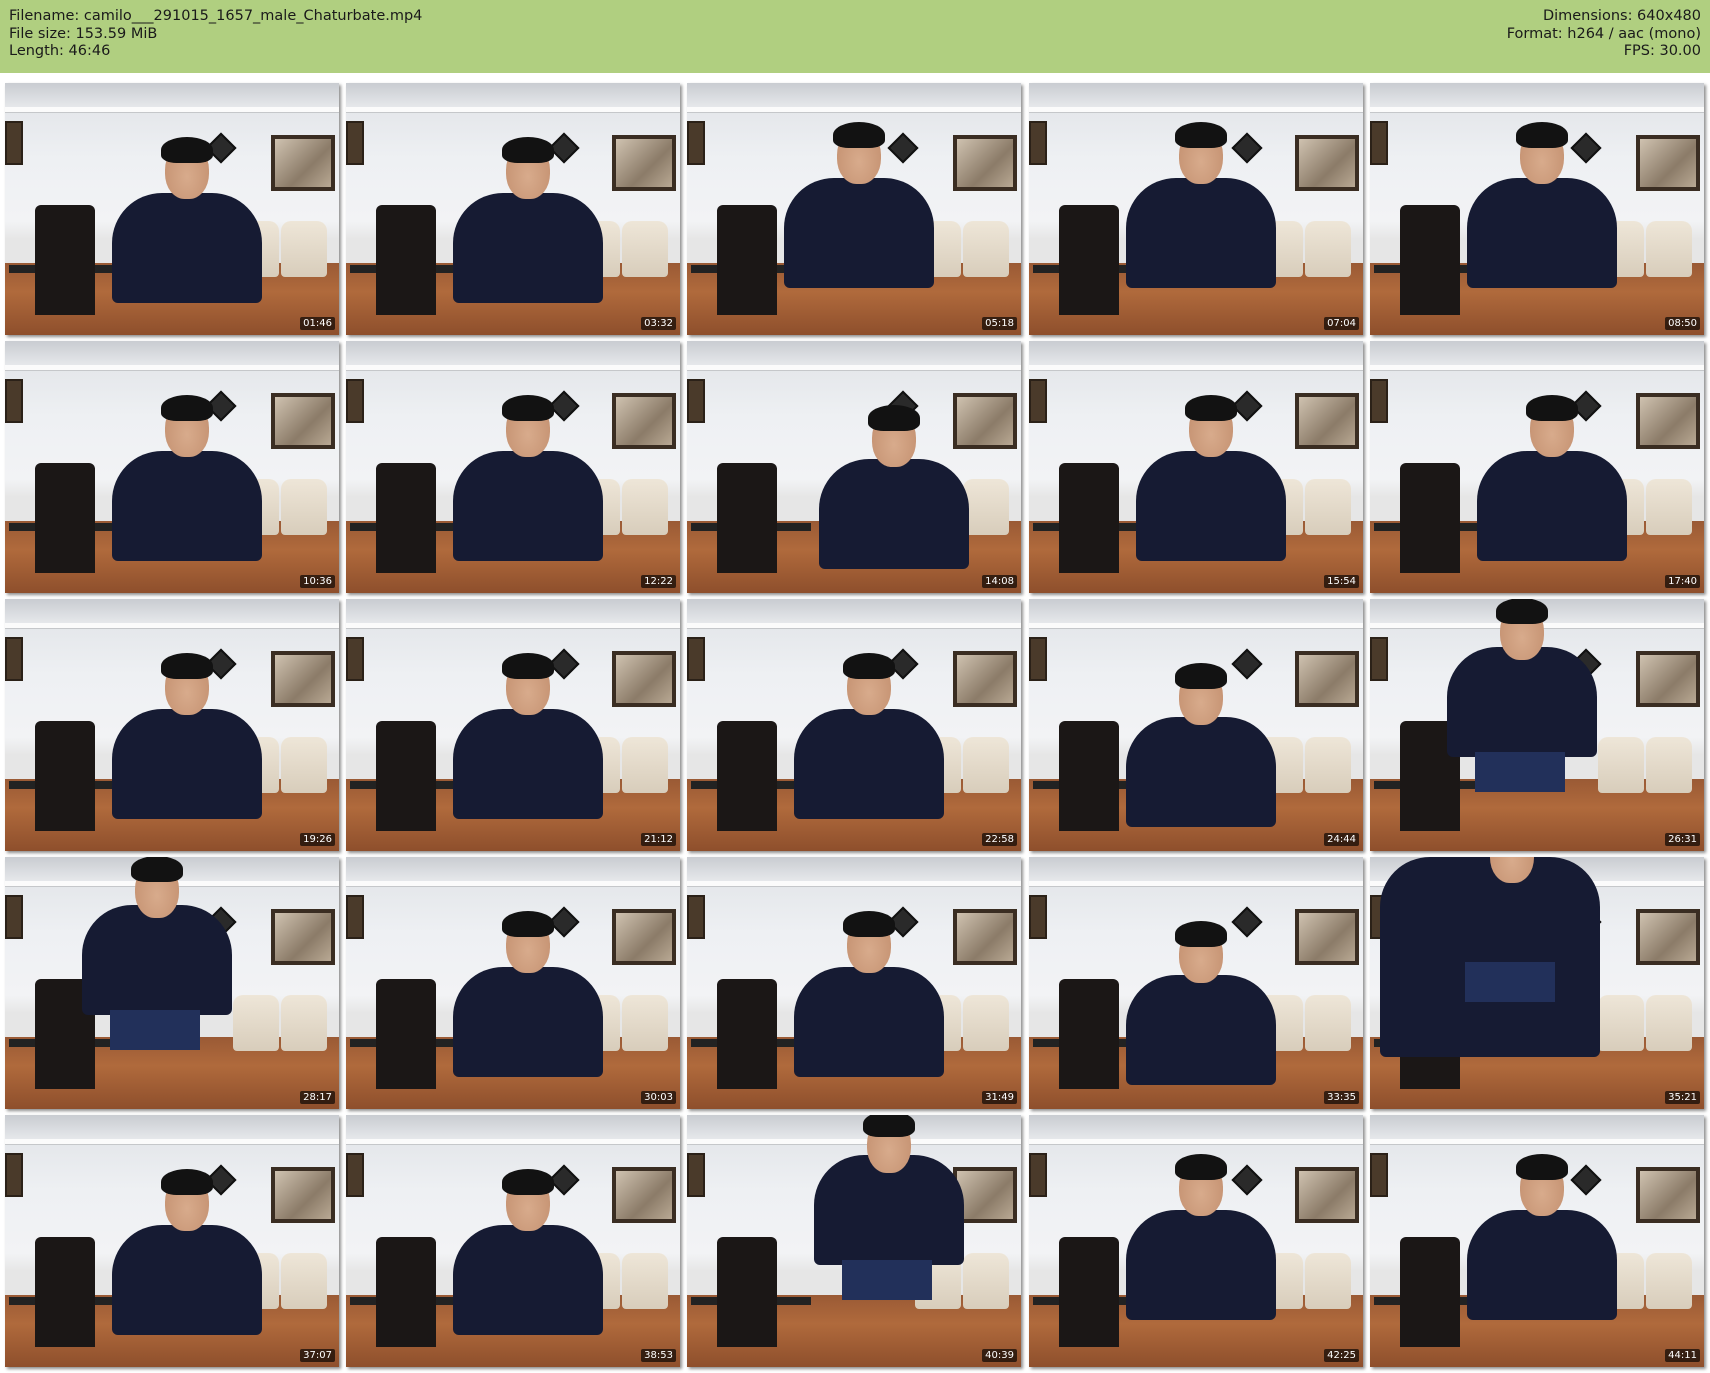  Describe the element at coordinates (1196, 209) in the screenshot. I see `video-thumbnail: 07:04` at that location.